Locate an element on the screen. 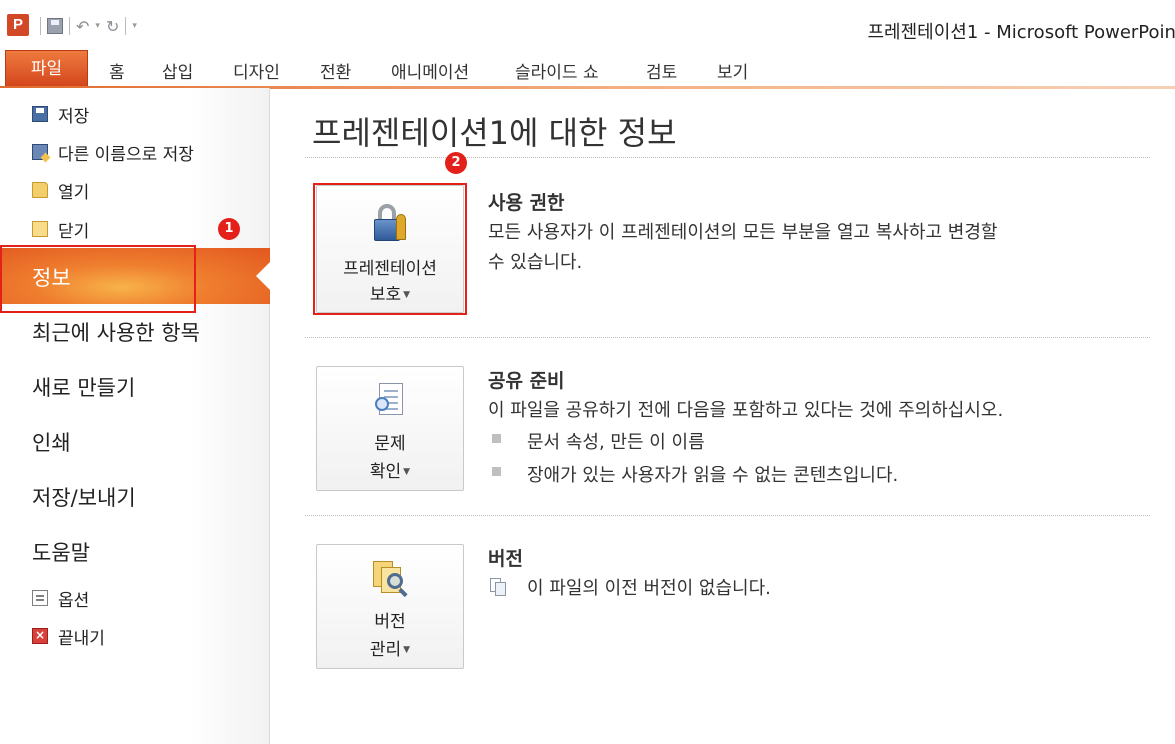 The width and height of the screenshot is (1175, 744). button-label-line1: 문제 is located at coordinates (390, 444).